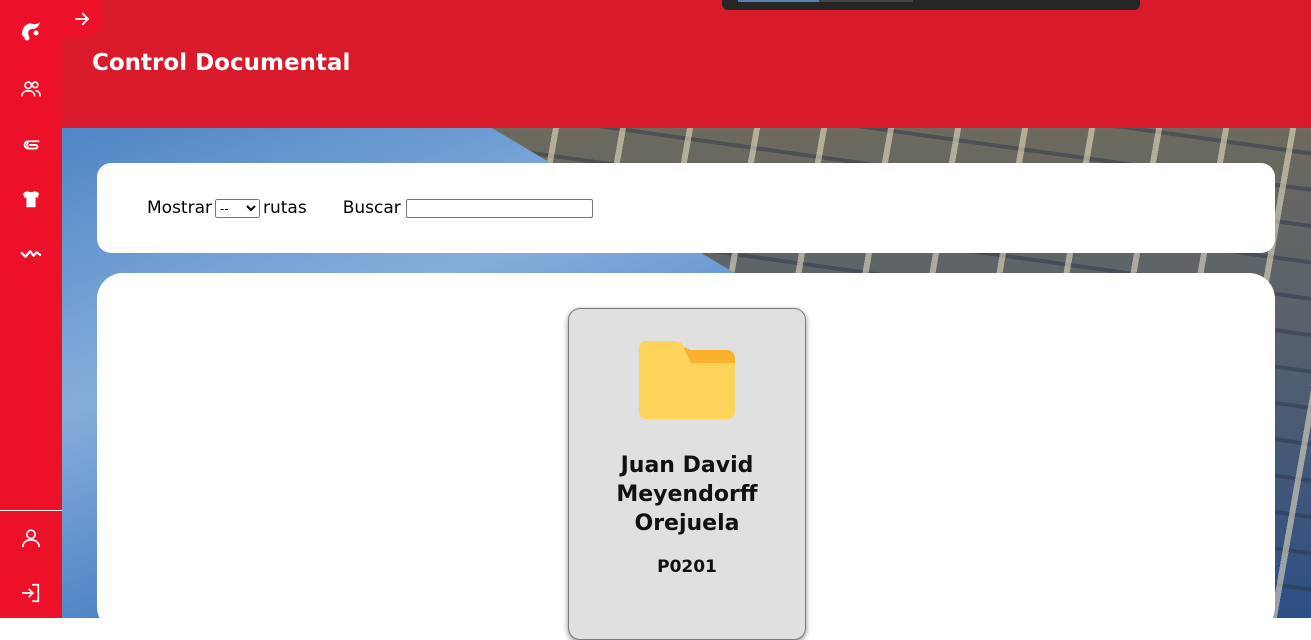 This screenshot has height=640, width=1311. I want to click on paperclip-icon, so click(31, 144).